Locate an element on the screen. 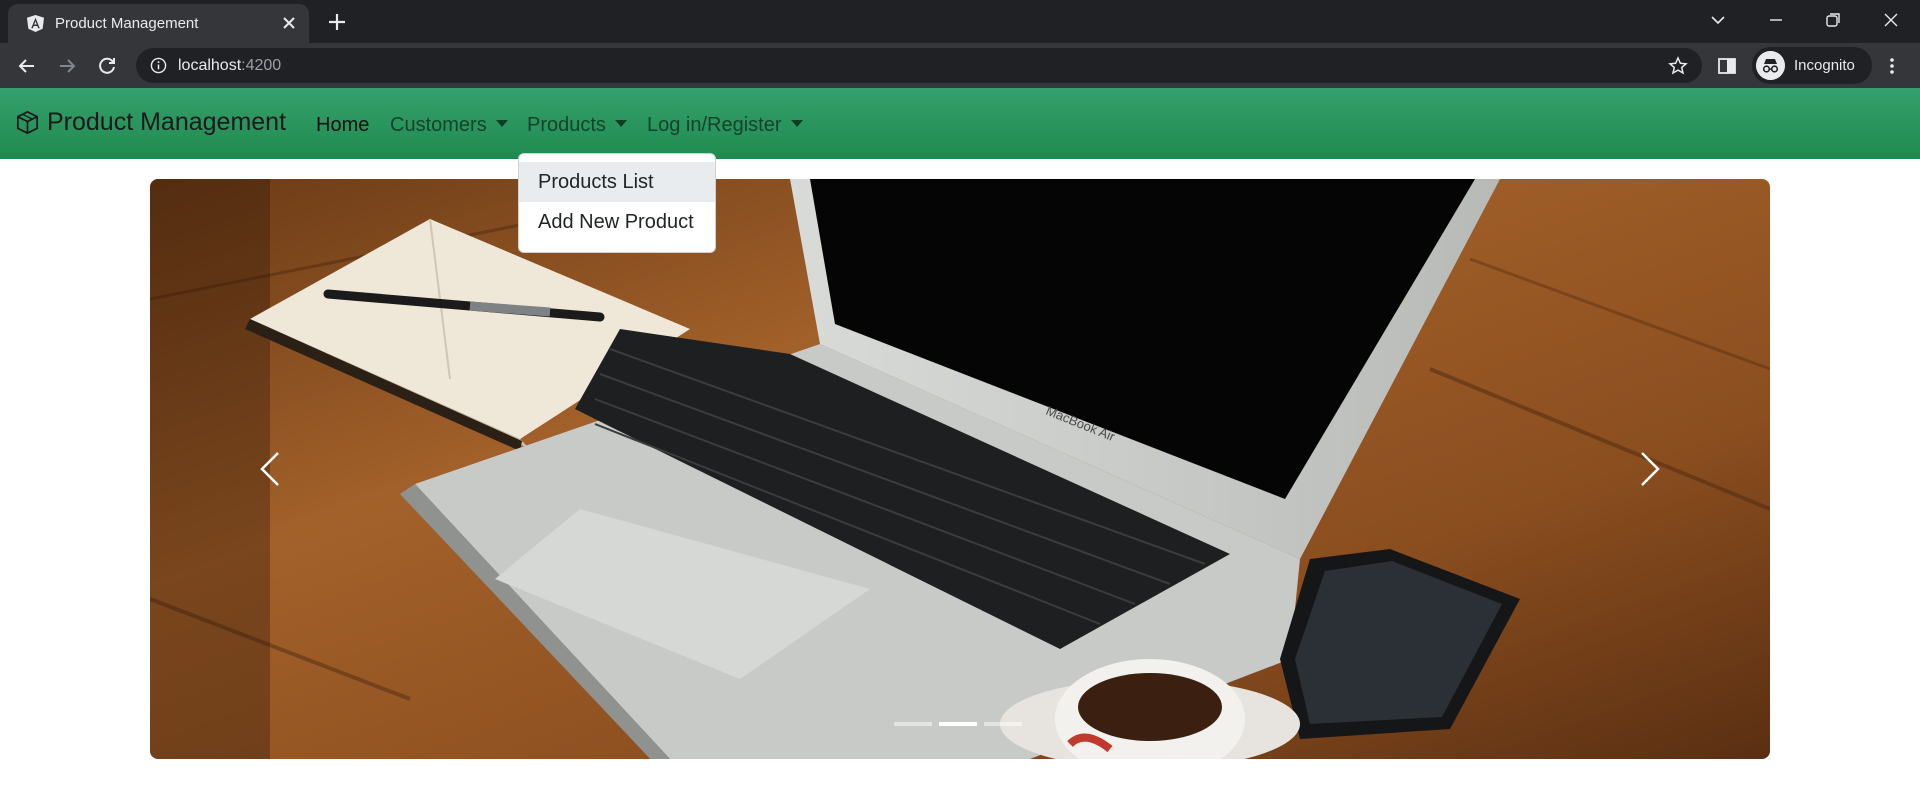  info-icon is located at coordinates (158, 65).